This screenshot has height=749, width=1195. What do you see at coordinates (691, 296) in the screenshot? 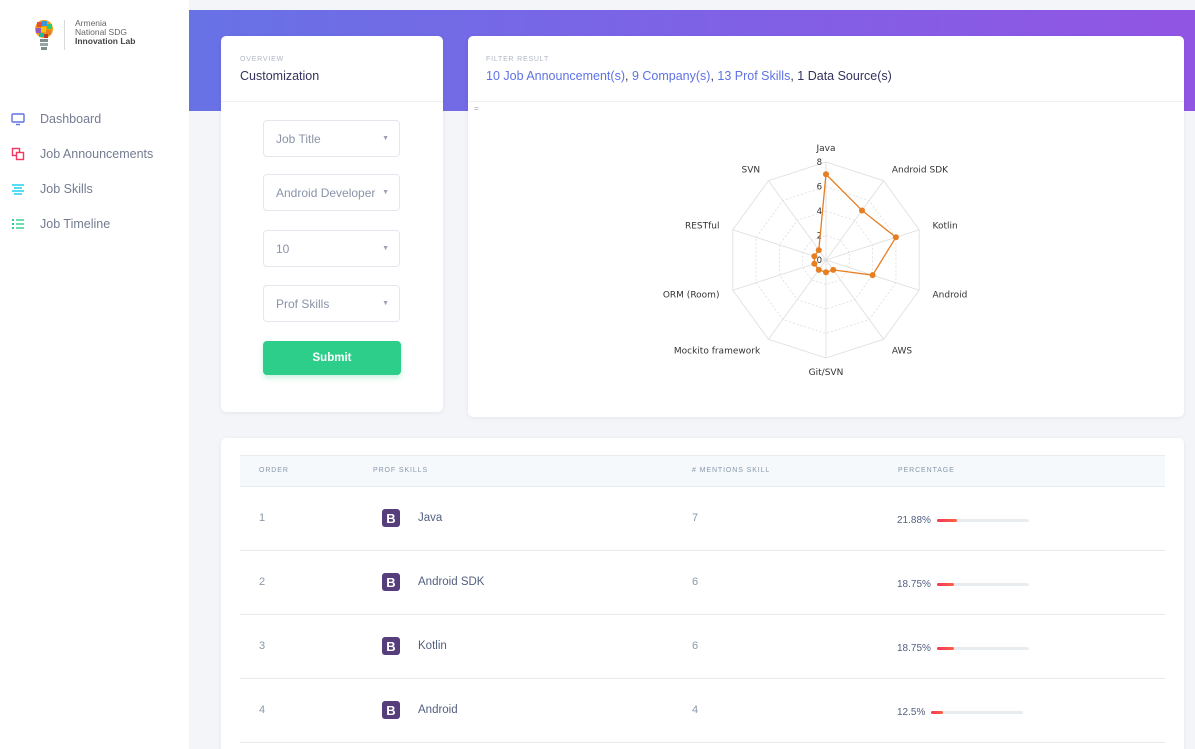
I see `radar-category-label: ORM (Room)` at bounding box center [691, 296].